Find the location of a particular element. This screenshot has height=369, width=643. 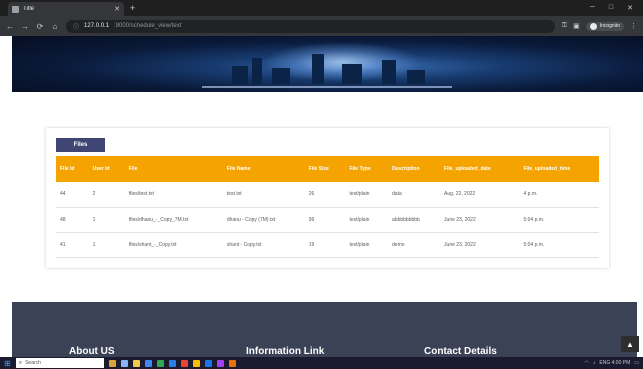

file-name-cell: test.txt is located at coordinates (263, 195).